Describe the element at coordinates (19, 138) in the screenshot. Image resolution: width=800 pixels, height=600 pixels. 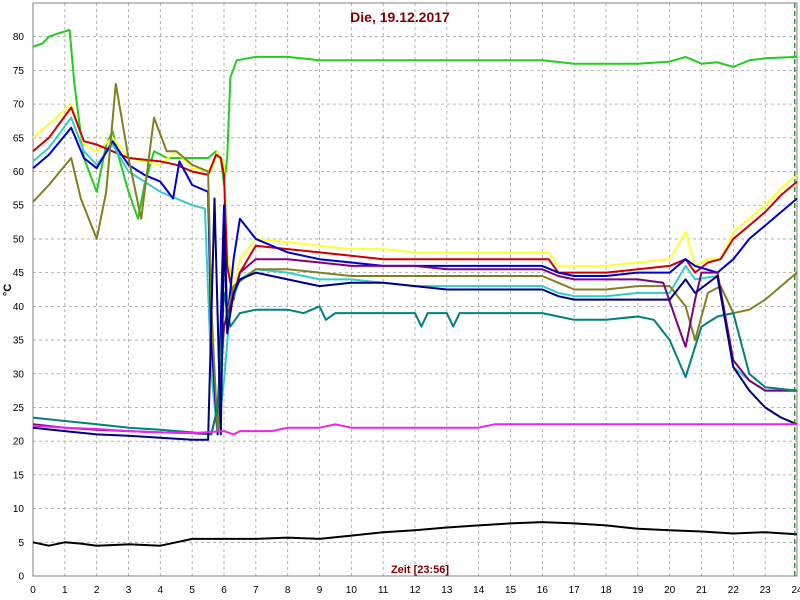
I see `y-tick-label: 65` at that location.